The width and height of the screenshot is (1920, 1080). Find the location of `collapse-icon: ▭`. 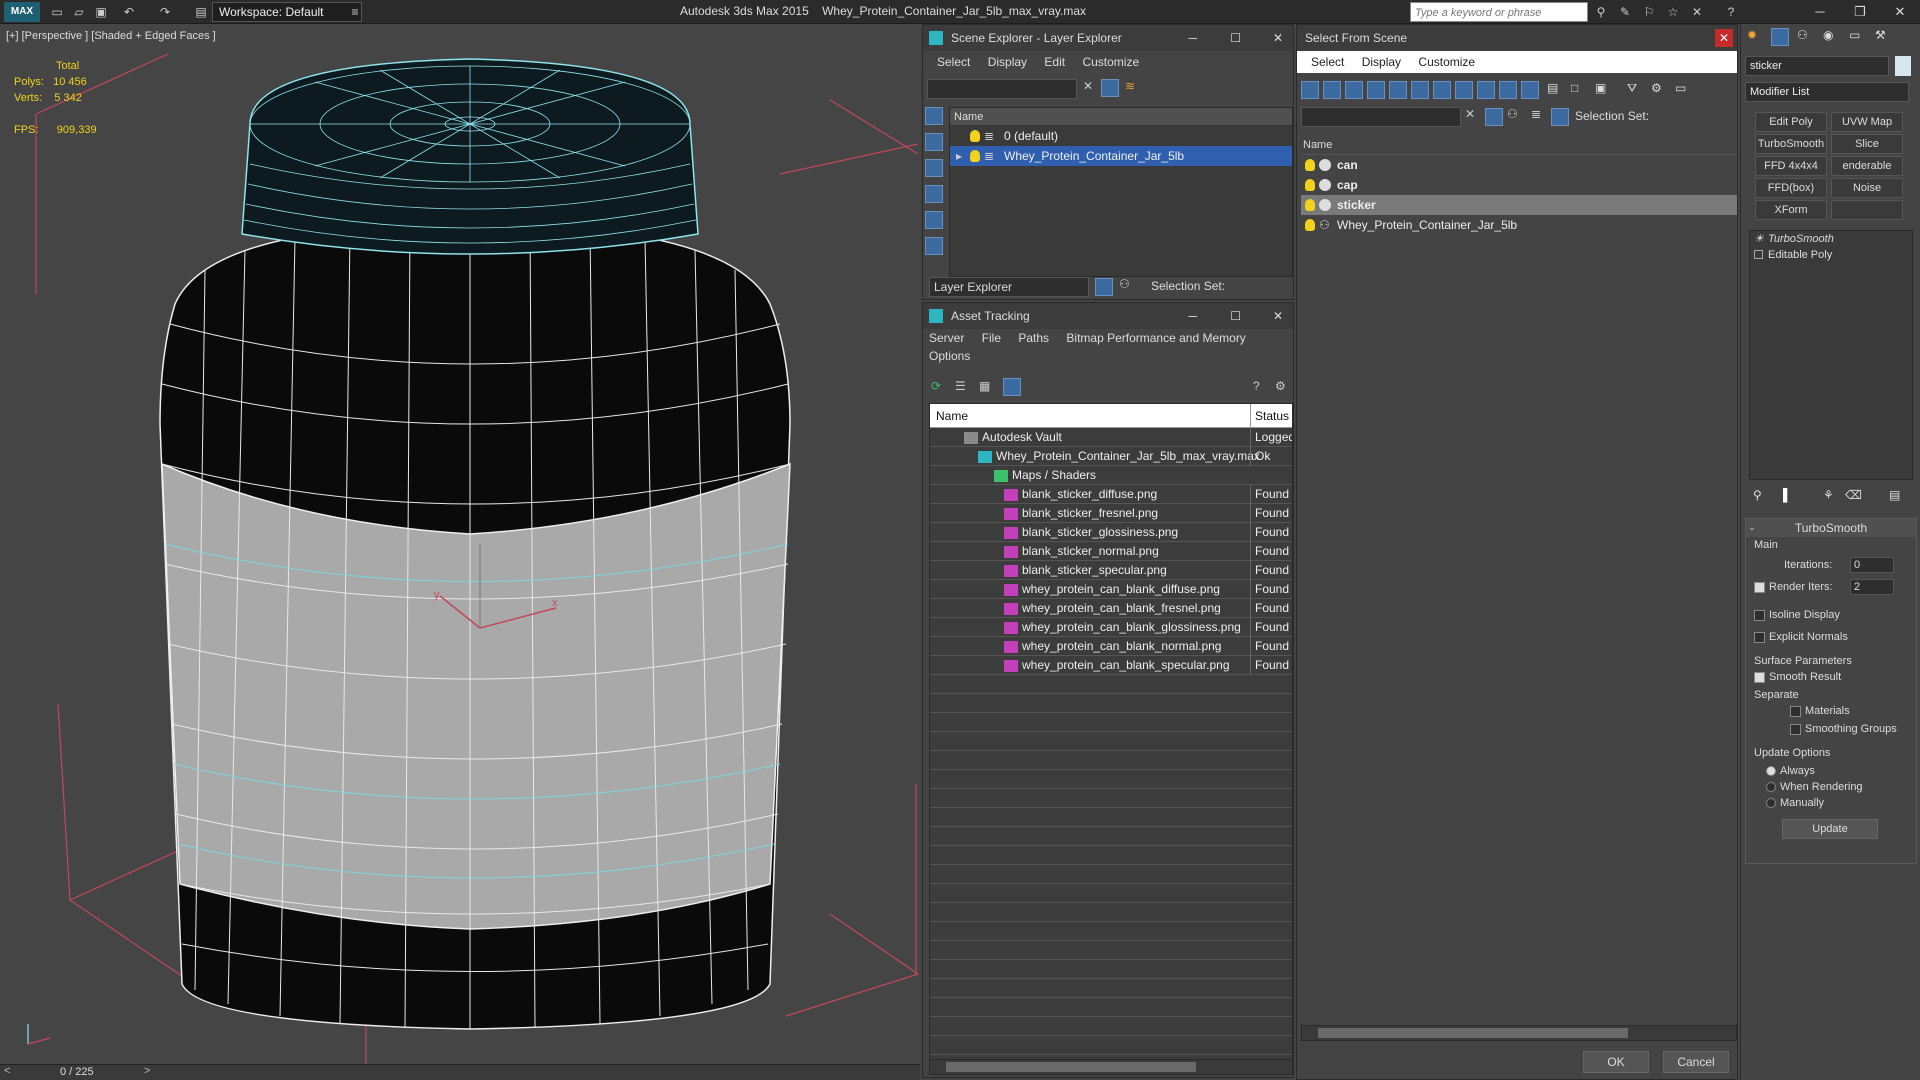

collapse-icon: ▭ is located at coordinates (1680, 88).